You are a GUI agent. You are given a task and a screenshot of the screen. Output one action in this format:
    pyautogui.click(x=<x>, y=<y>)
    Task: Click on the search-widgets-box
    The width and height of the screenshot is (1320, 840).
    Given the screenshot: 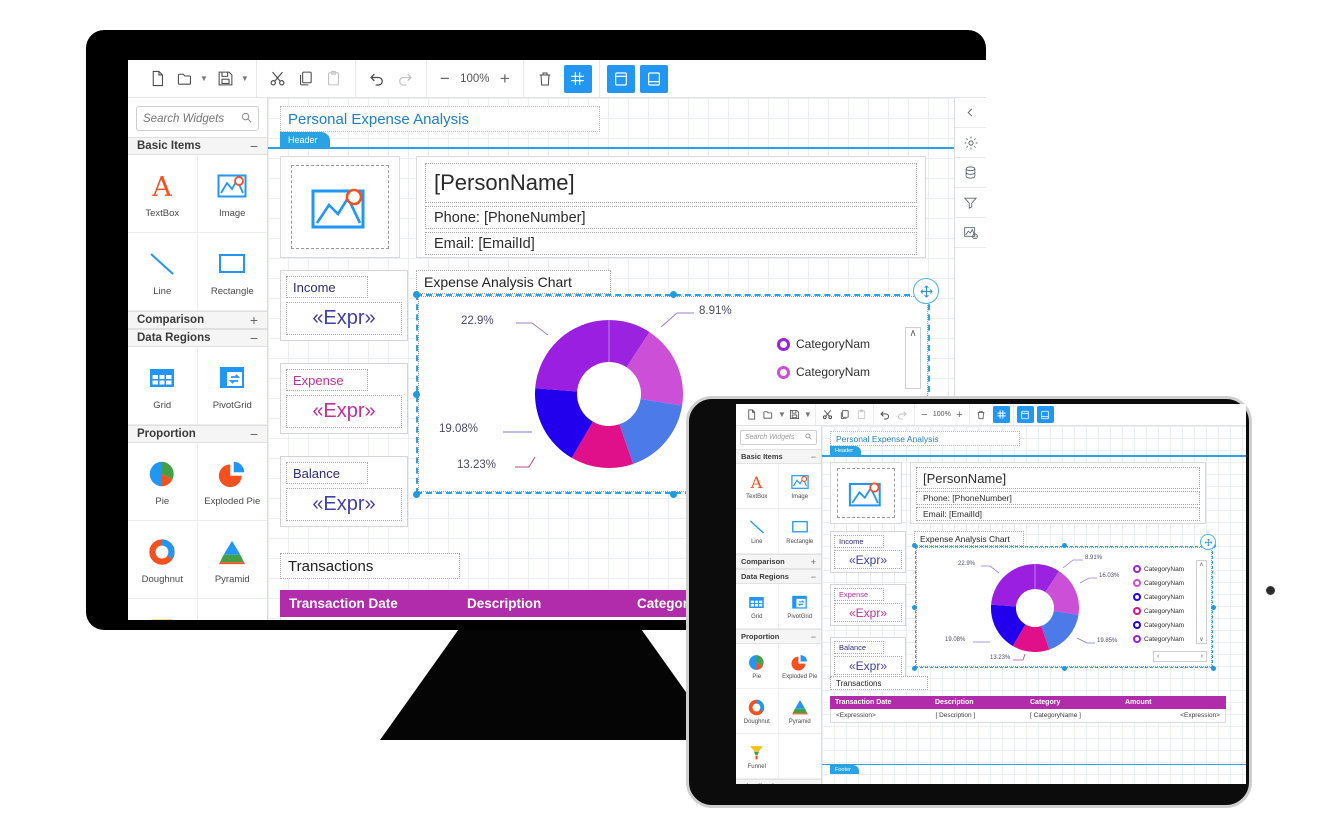 What is the action you would take?
    pyautogui.click(x=197, y=118)
    